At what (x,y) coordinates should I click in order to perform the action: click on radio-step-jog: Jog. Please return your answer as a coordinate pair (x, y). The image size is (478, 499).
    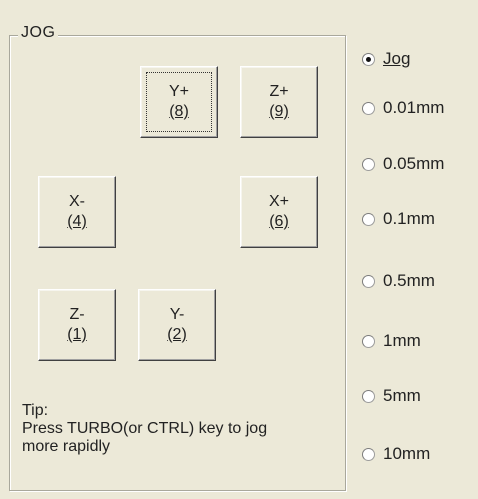
    Looking at the image, I should click on (386, 59).